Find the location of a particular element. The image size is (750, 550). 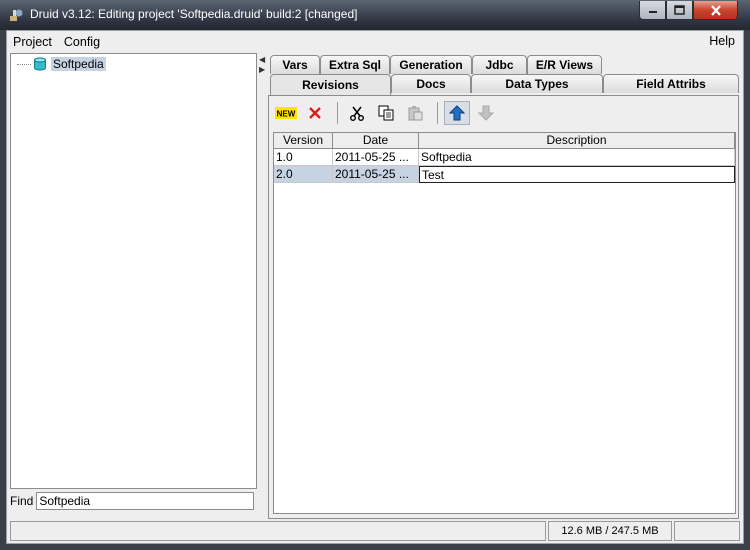

tab-revisions: Revisions is located at coordinates (330, 84).